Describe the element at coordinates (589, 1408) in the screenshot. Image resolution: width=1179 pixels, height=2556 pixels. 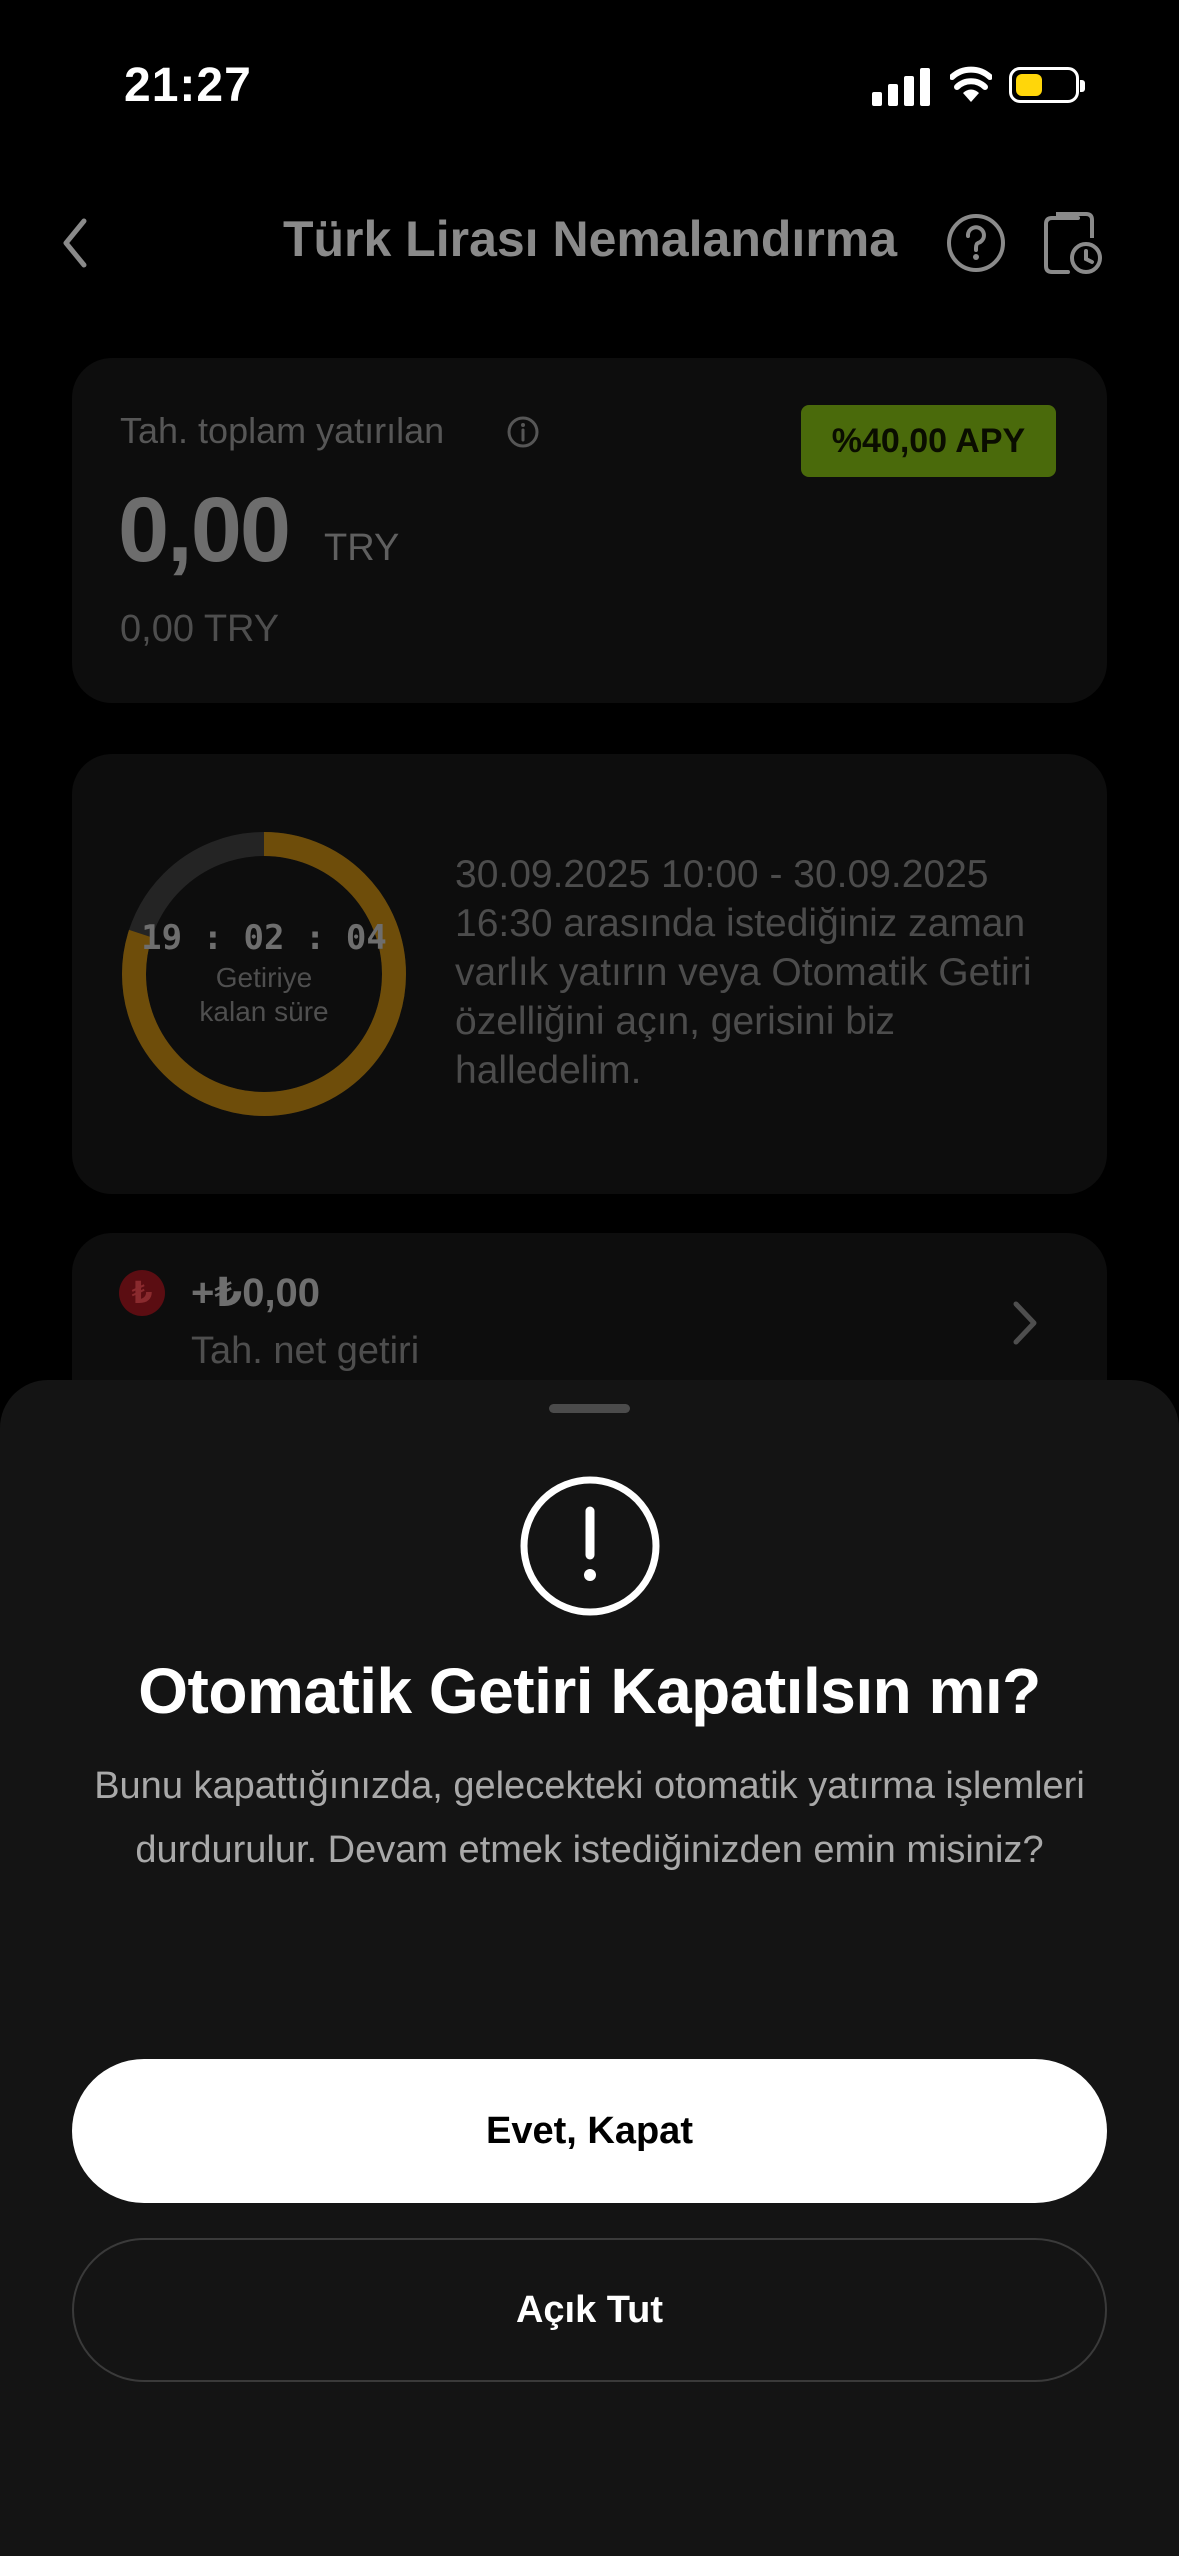
I see `sheet-drag-handle` at that location.